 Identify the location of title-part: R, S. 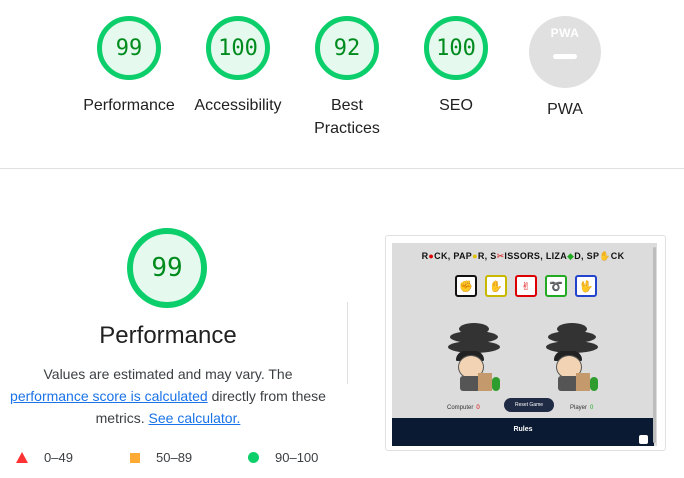
(487, 256).